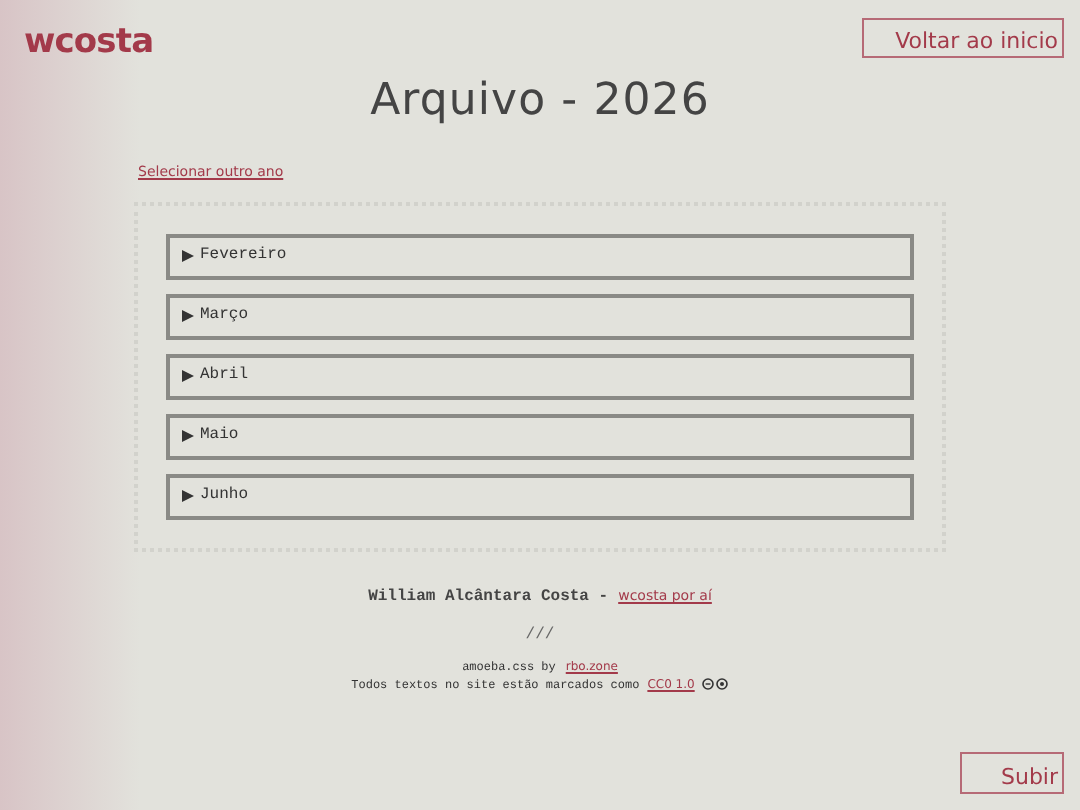 The width and height of the screenshot is (1080, 810). Describe the element at coordinates (540, 376) in the screenshot. I see `month-item: Abril` at that location.